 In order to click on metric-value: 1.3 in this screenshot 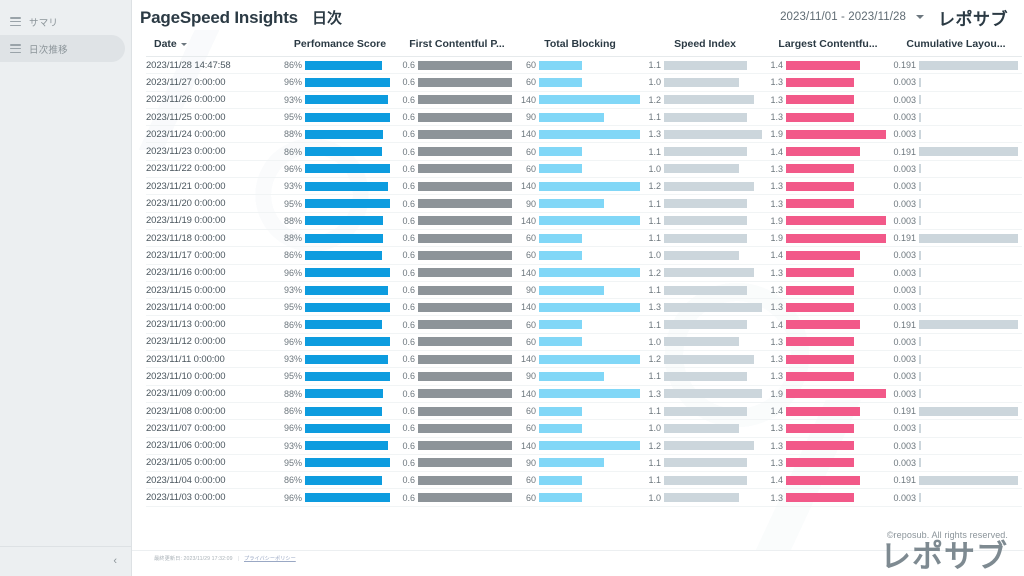, I will do `click(776, 376)`.